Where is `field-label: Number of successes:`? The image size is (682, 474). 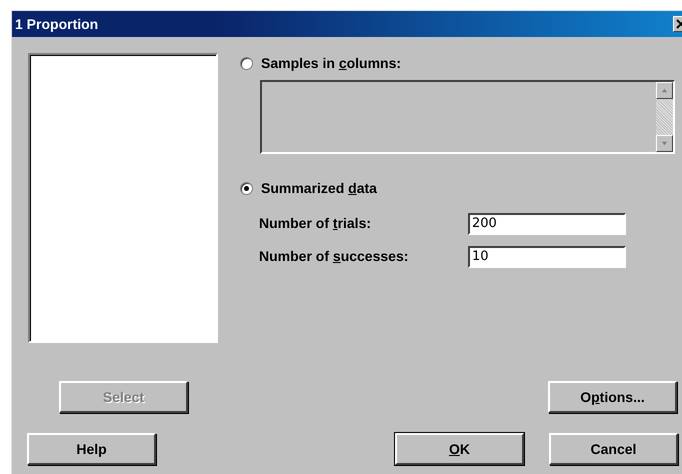
field-label: Number of successes: is located at coordinates (334, 256).